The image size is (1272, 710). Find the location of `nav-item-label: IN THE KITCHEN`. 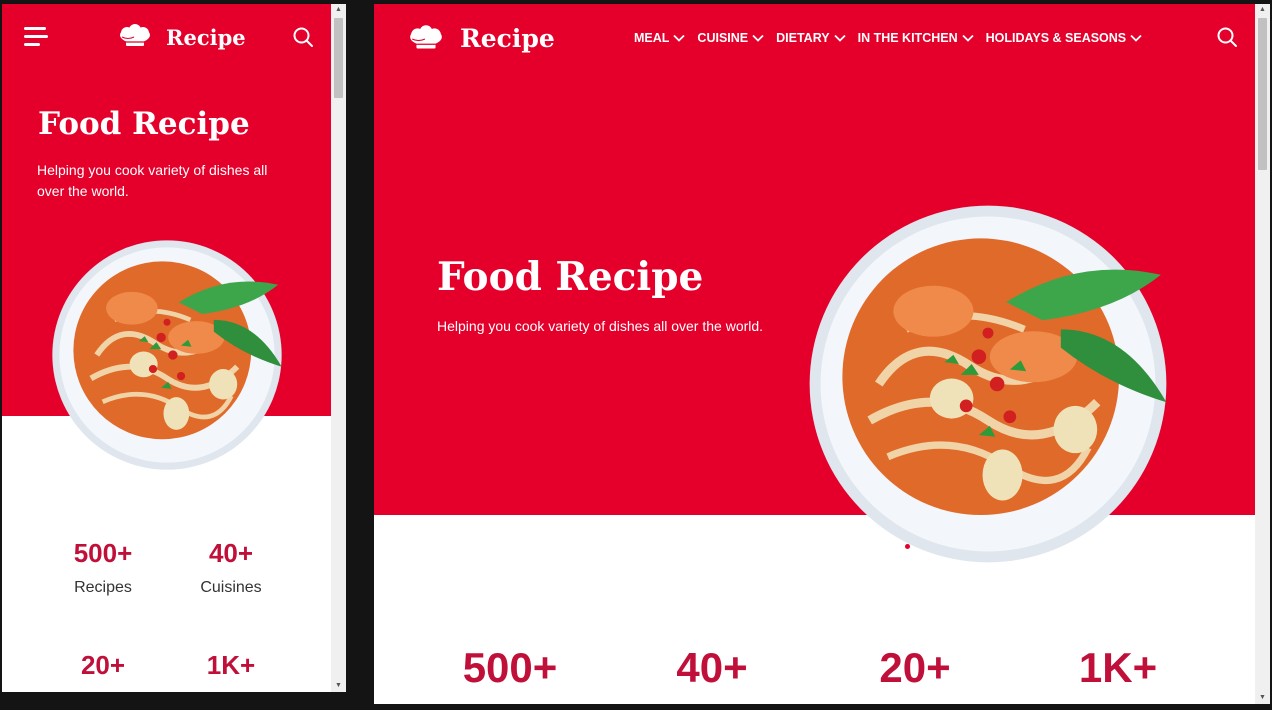

nav-item-label: IN THE KITCHEN is located at coordinates (907, 38).